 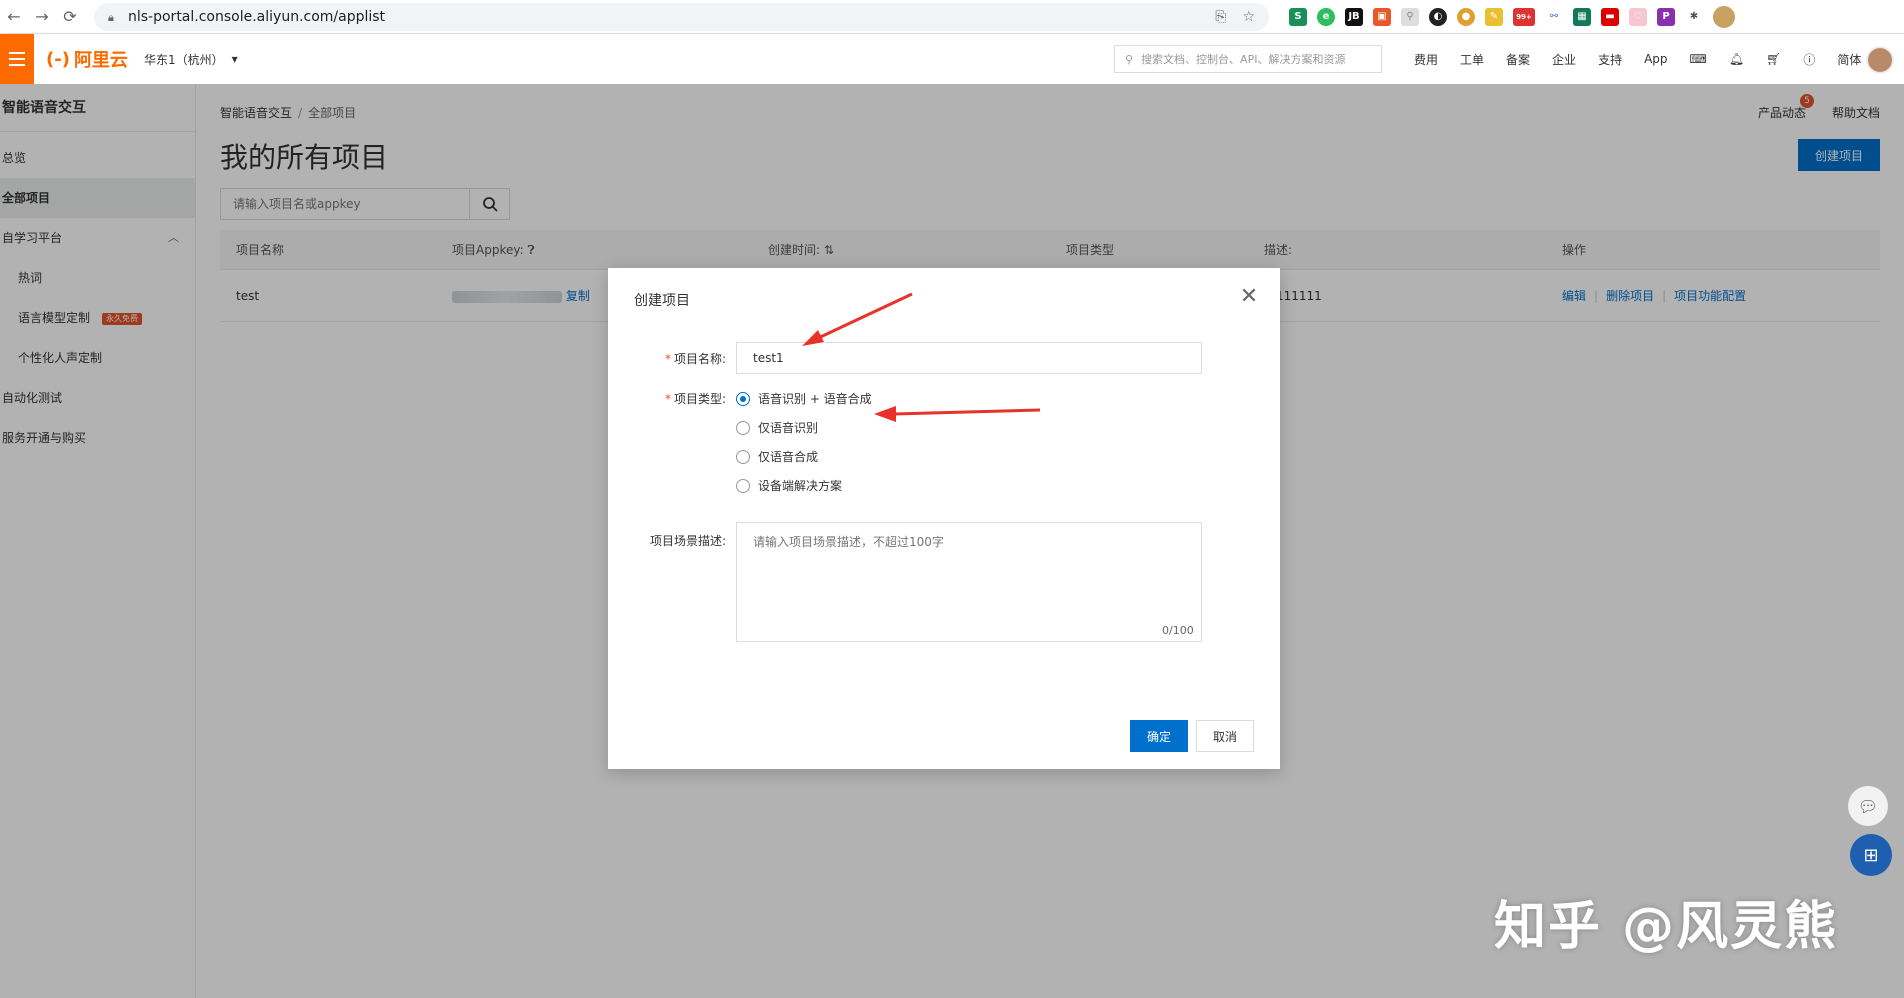 I want to click on back-icon: ←, so click(x=14, y=17).